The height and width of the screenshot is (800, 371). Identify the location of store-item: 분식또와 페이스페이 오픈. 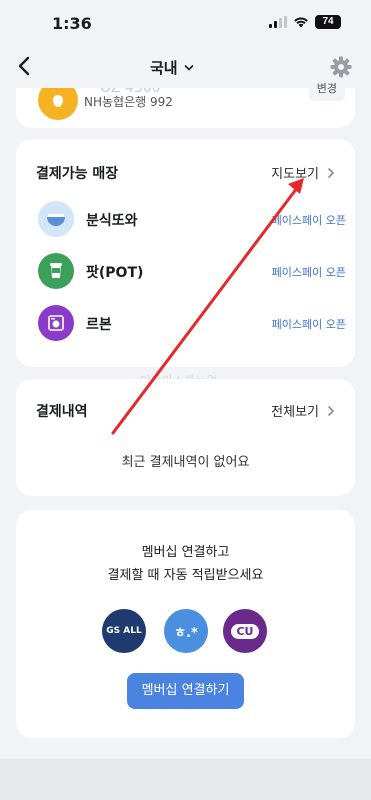
(191, 219).